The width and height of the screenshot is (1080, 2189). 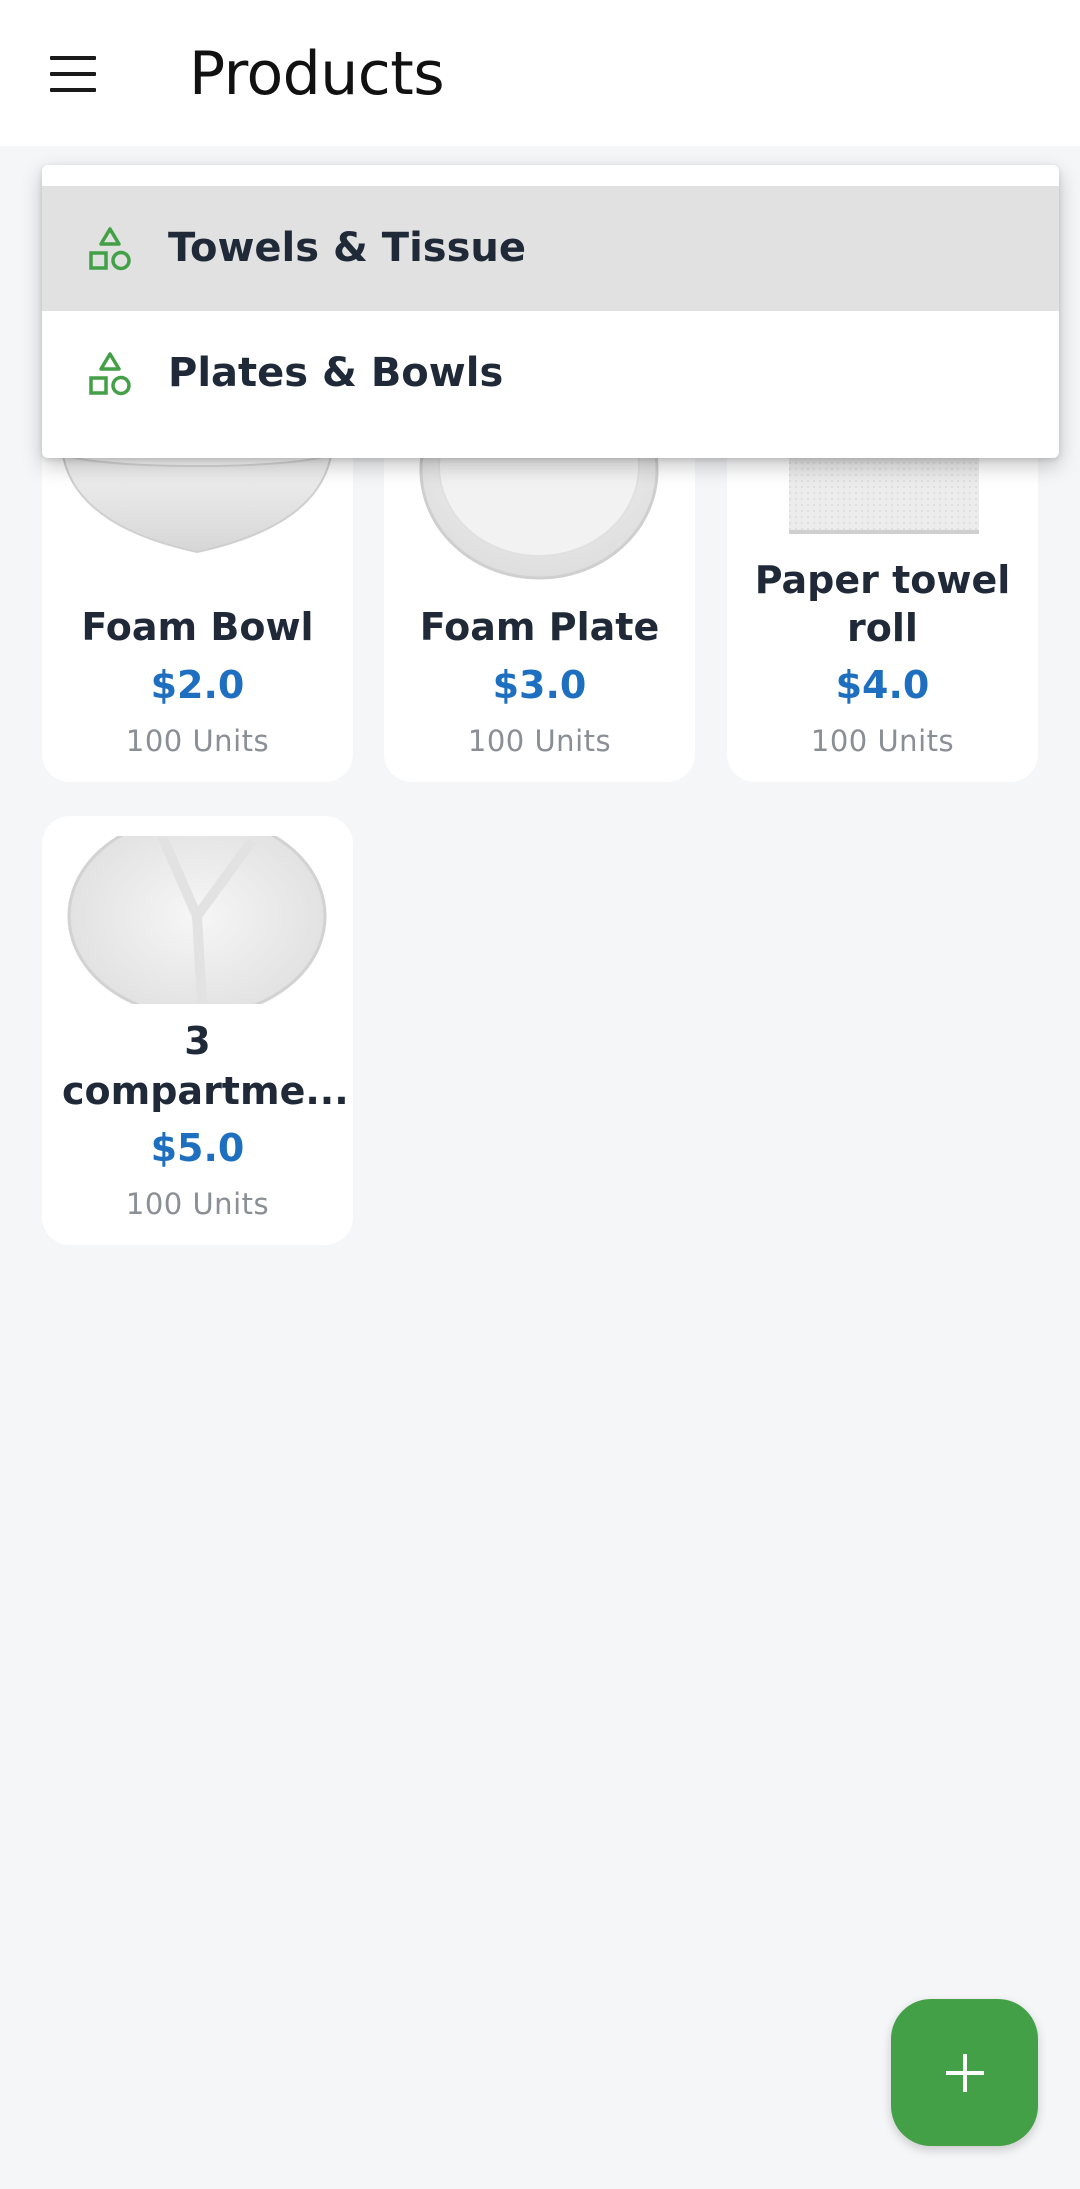 I want to click on category-dropdown-menu: Towels & Tissue Plates & Bowls, so click(x=550, y=311).